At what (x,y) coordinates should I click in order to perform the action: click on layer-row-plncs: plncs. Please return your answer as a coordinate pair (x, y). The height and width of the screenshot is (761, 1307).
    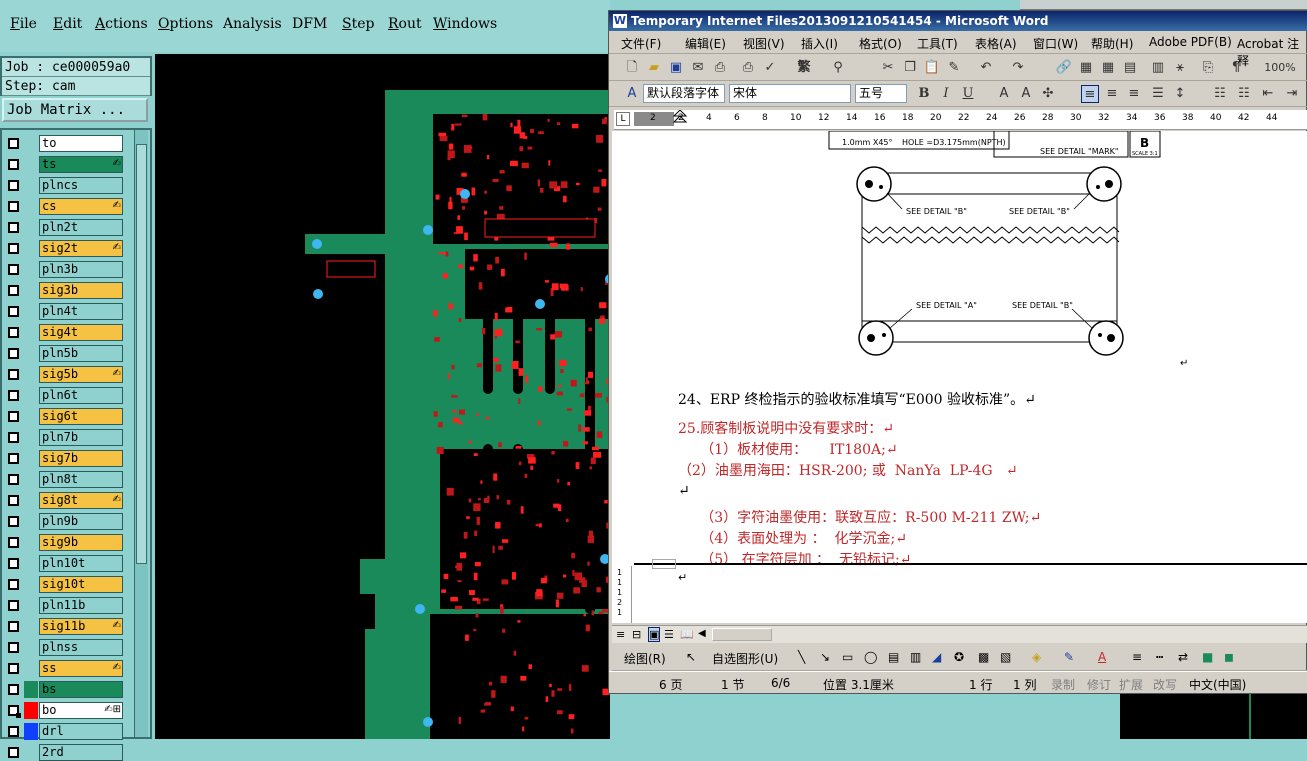
    Looking at the image, I should click on (64, 185).